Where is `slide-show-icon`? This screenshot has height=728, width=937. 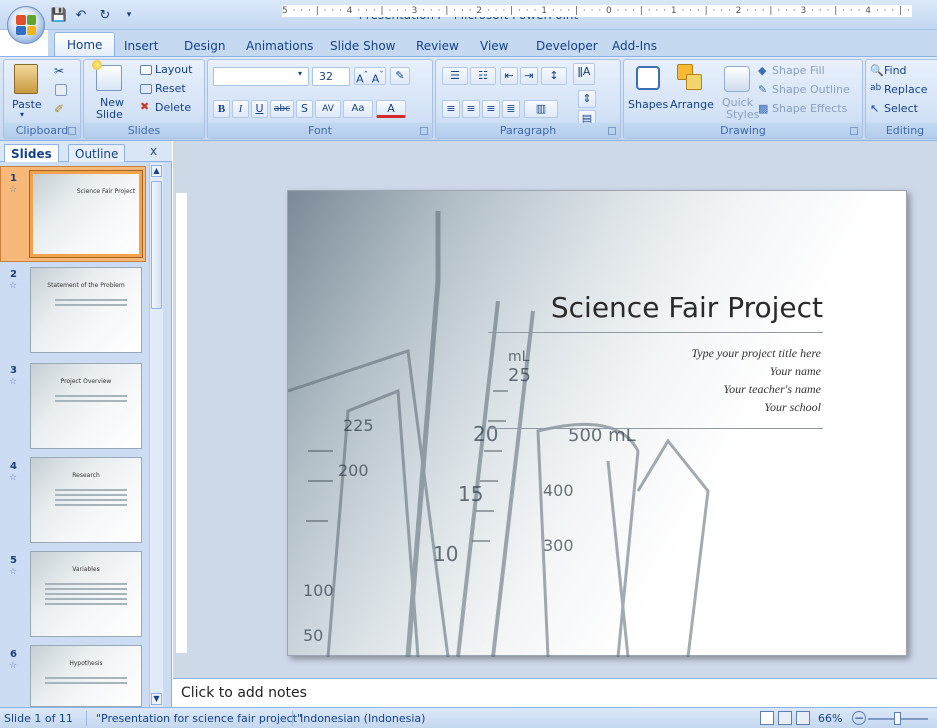
slide-show-icon is located at coordinates (803, 718).